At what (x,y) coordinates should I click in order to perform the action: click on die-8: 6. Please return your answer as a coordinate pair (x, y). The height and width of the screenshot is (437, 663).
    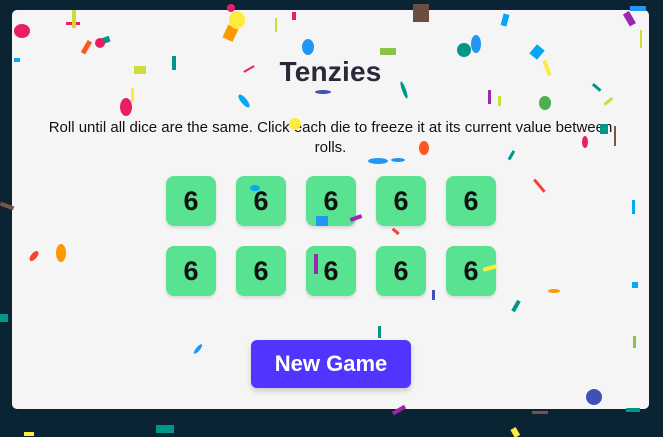
    Looking at the image, I should click on (331, 271).